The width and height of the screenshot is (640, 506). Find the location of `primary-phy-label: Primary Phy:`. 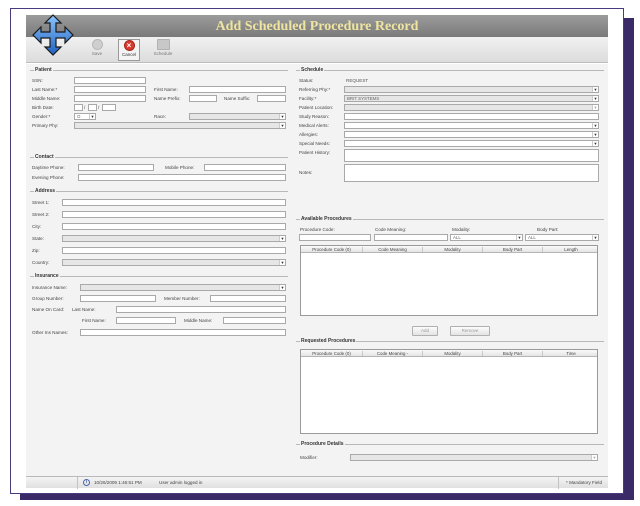

primary-phy-label: Primary Phy: is located at coordinates (45, 125).